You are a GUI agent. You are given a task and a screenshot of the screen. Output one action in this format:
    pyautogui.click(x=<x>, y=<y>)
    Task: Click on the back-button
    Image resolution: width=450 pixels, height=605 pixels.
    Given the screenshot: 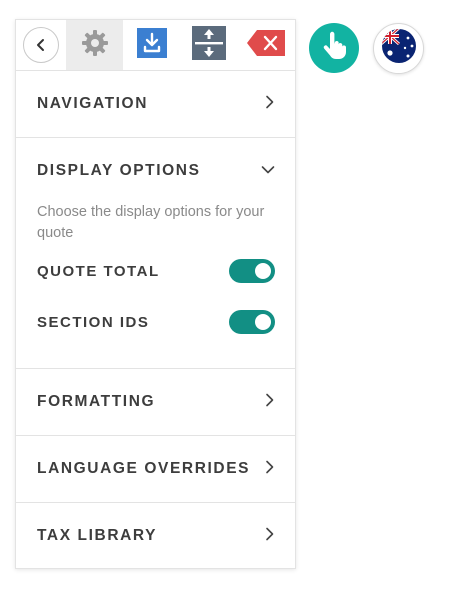 What is the action you would take?
    pyautogui.click(x=41, y=45)
    